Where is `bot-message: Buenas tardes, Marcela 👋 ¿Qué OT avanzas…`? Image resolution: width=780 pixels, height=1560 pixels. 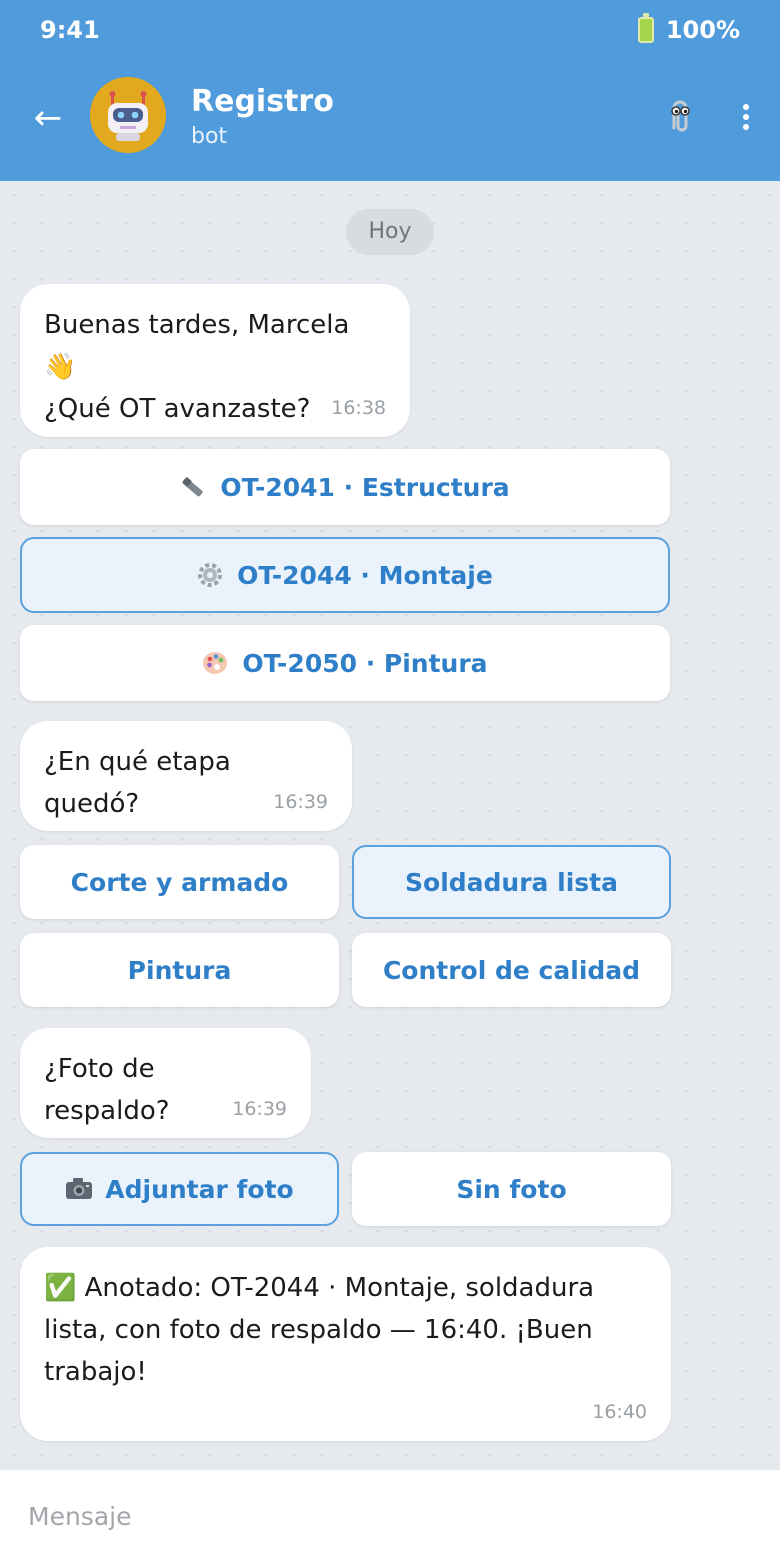
bot-message: Buenas tardes, Marcela 👋 ¿Qué OT avanzas… is located at coordinates (215, 360).